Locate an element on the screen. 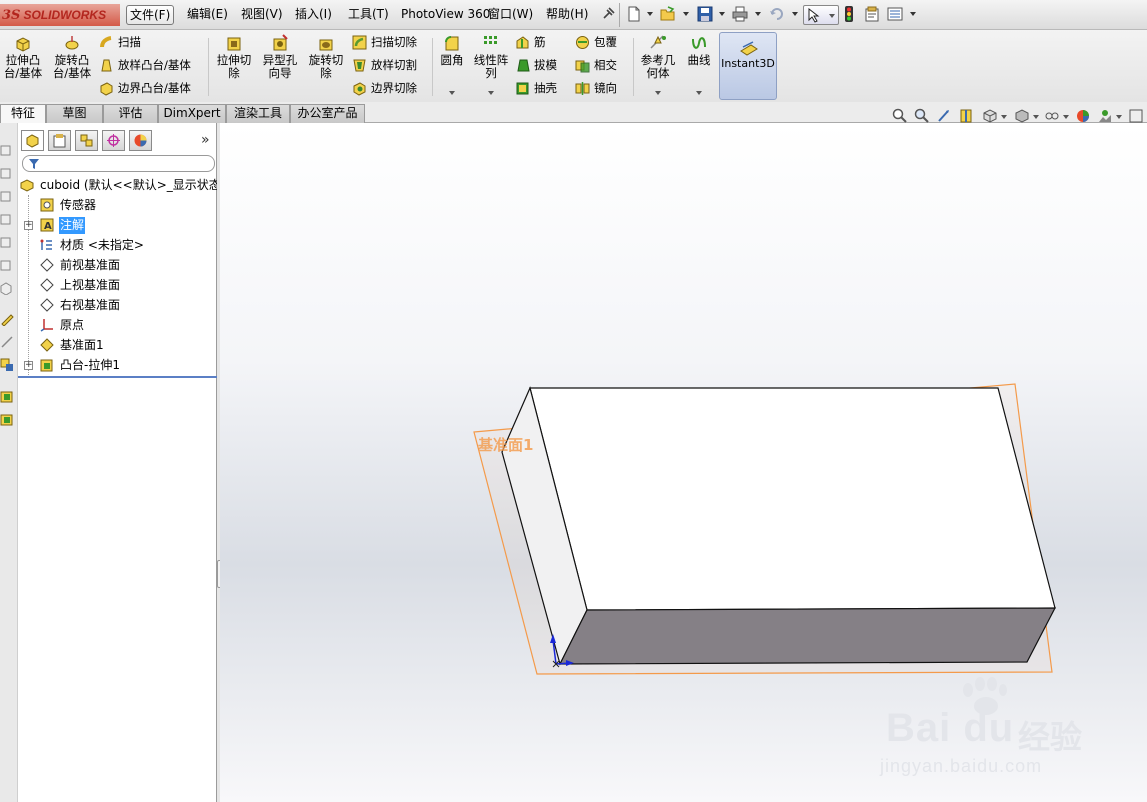  display-style-dropdown is located at coordinates (1036, 117).